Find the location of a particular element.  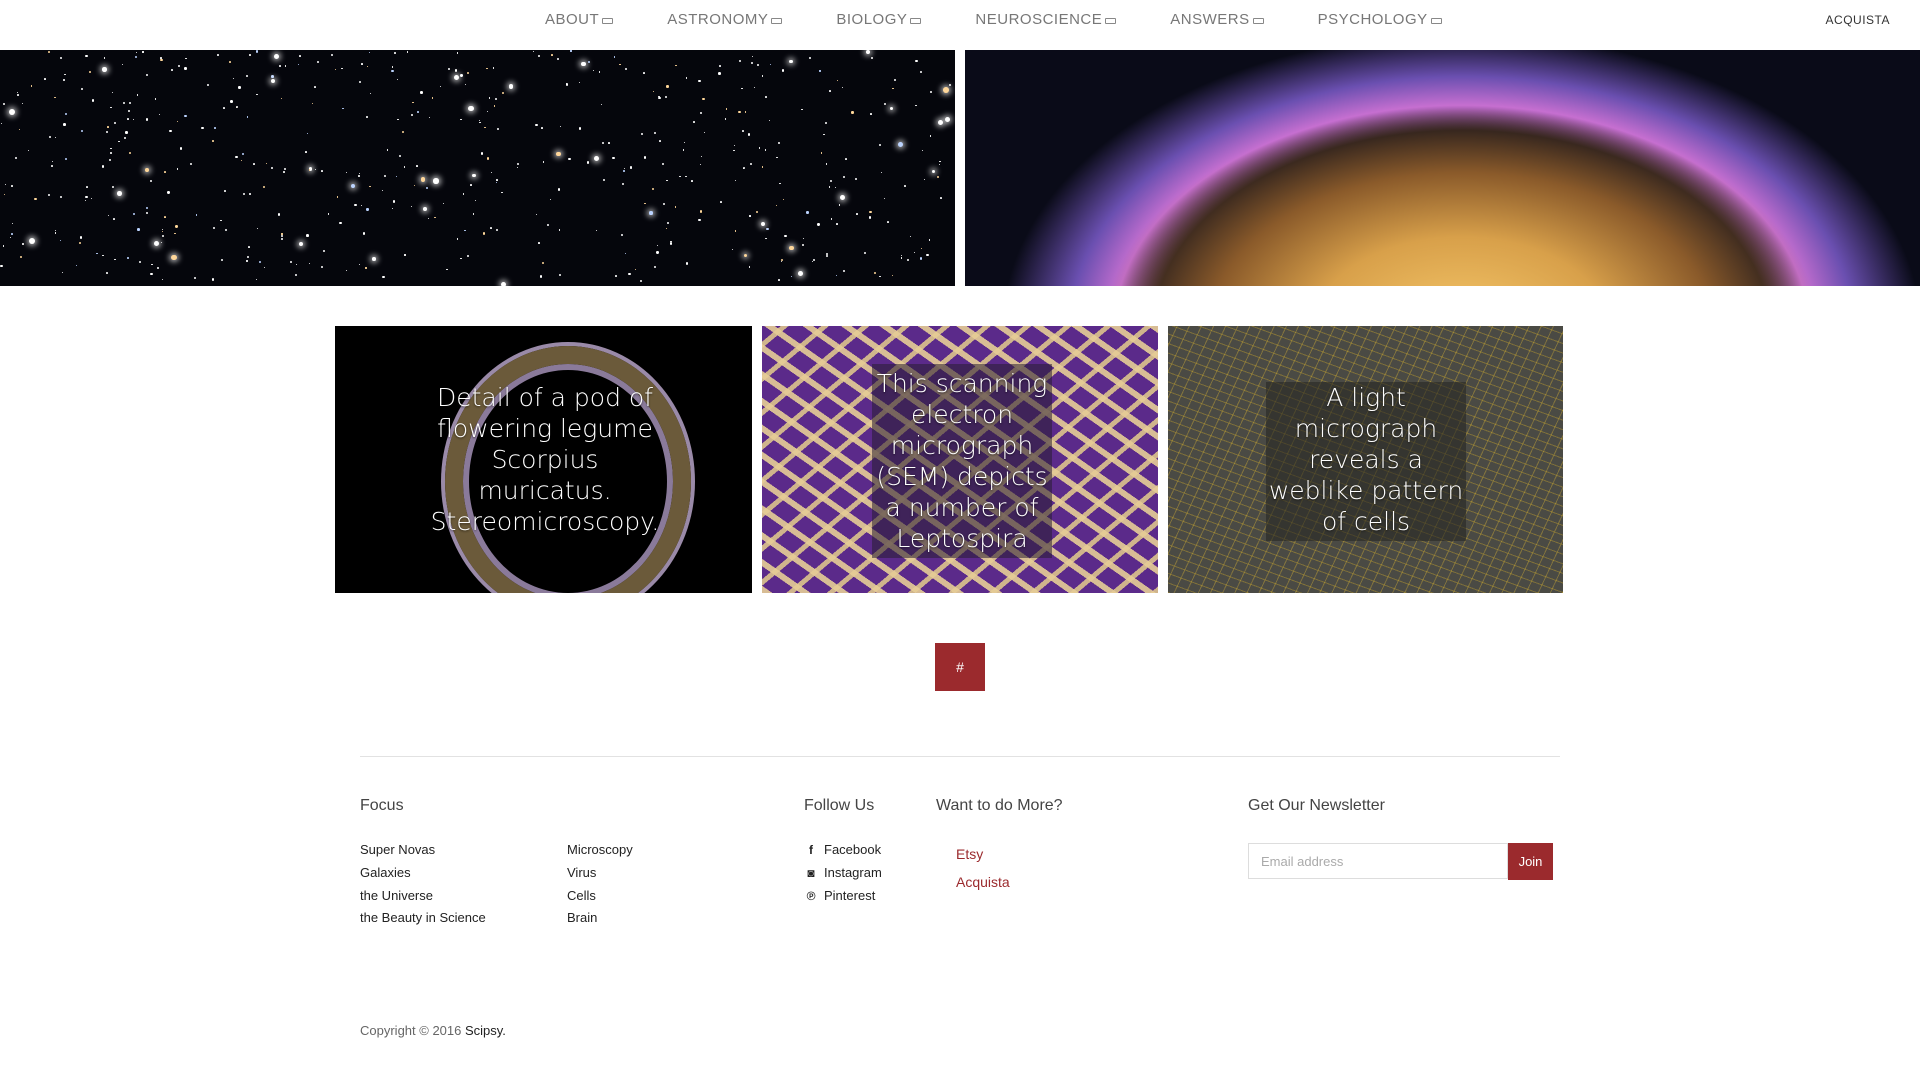

nav-item-astronomy: ASTRONOMY is located at coordinates (725, 19).